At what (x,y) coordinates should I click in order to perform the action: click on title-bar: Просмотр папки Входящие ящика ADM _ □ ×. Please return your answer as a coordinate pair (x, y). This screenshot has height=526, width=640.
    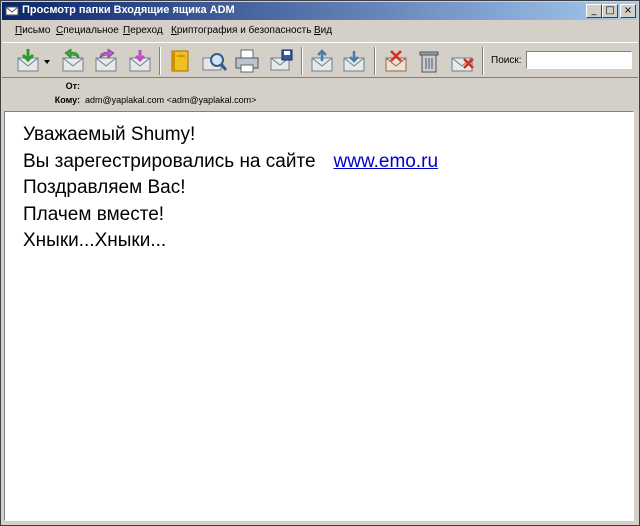
    Looking at the image, I should click on (320, 11).